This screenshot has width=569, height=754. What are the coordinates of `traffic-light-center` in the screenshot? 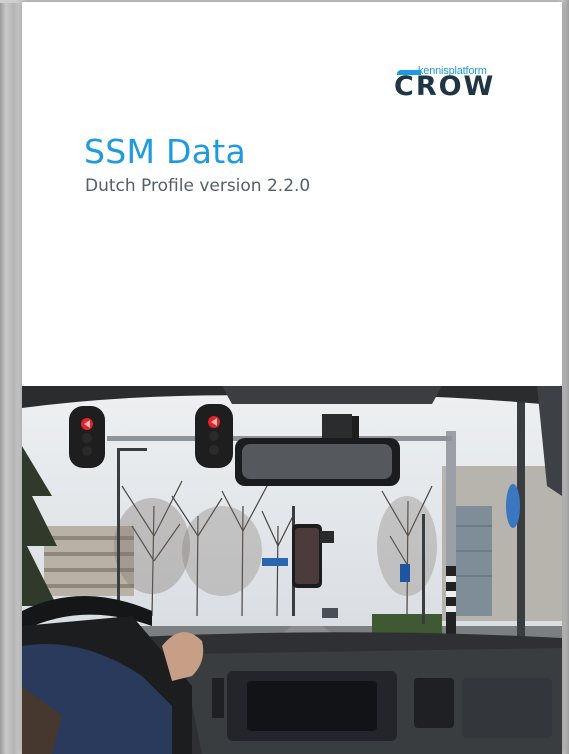 It's located at (214, 436).